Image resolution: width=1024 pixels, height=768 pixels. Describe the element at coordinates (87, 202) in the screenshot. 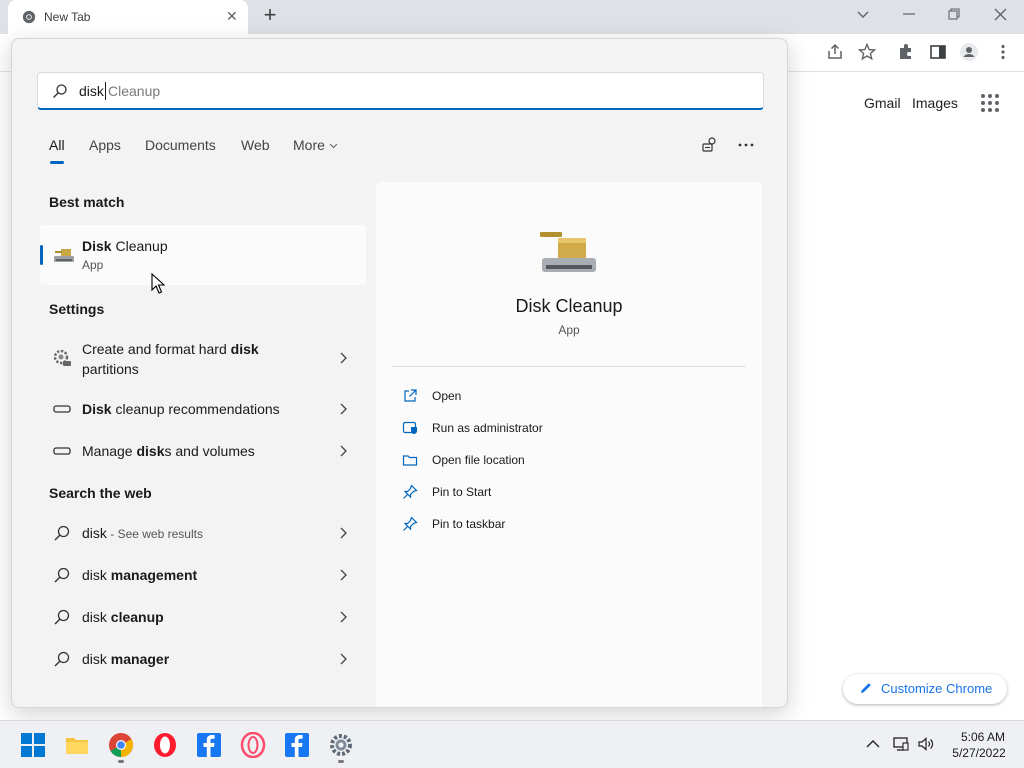

I see `best-match-heading: Best match` at that location.